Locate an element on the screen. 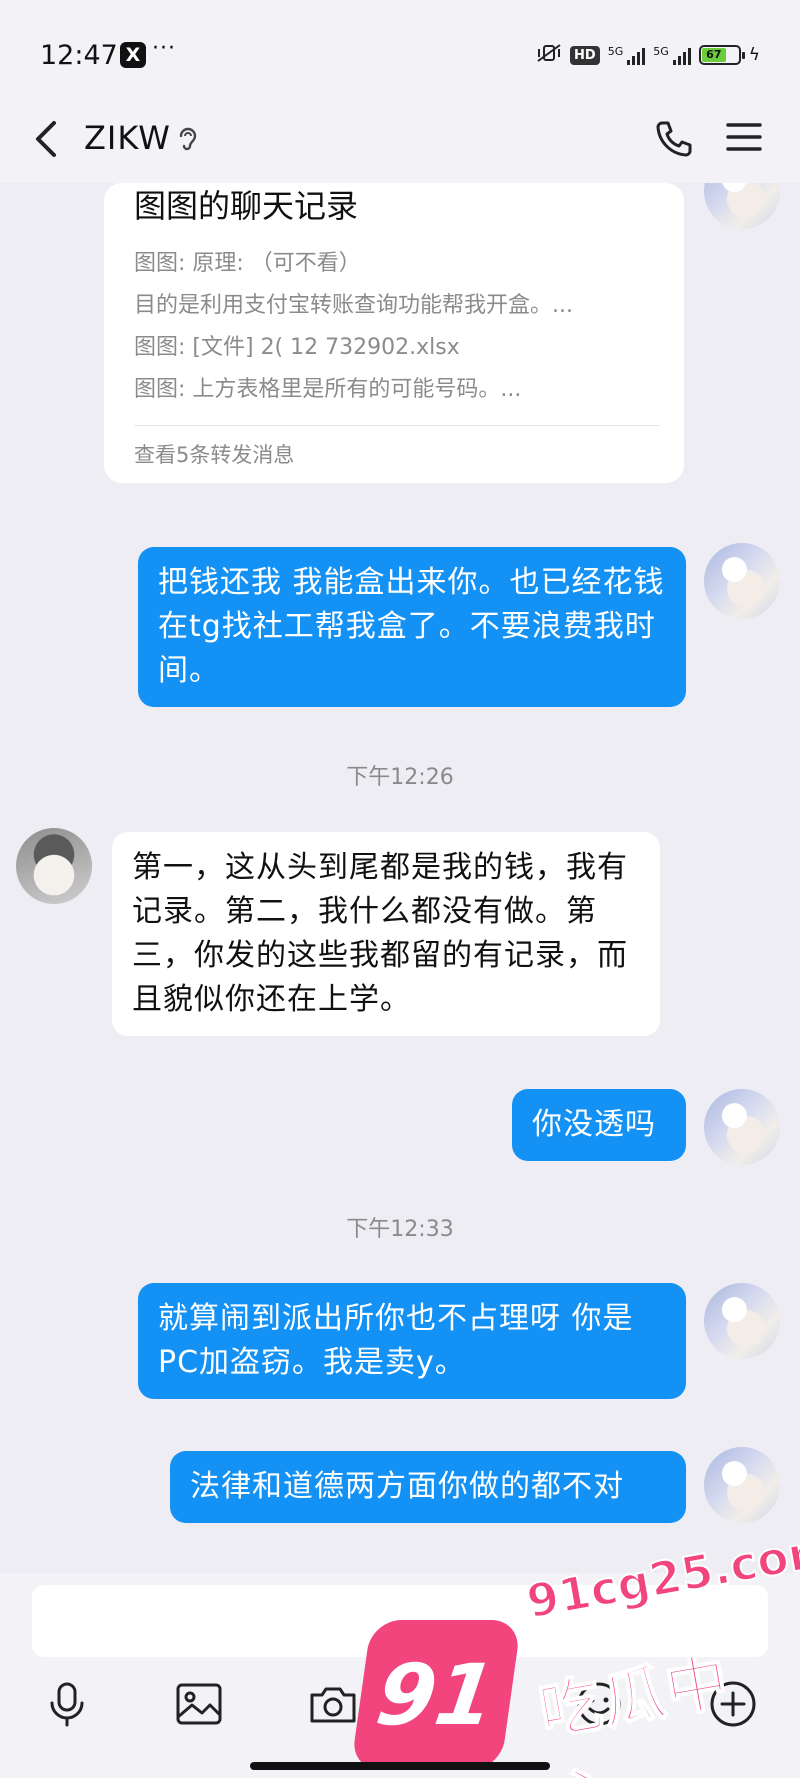  hamburger-menu-icon is located at coordinates (744, 137).